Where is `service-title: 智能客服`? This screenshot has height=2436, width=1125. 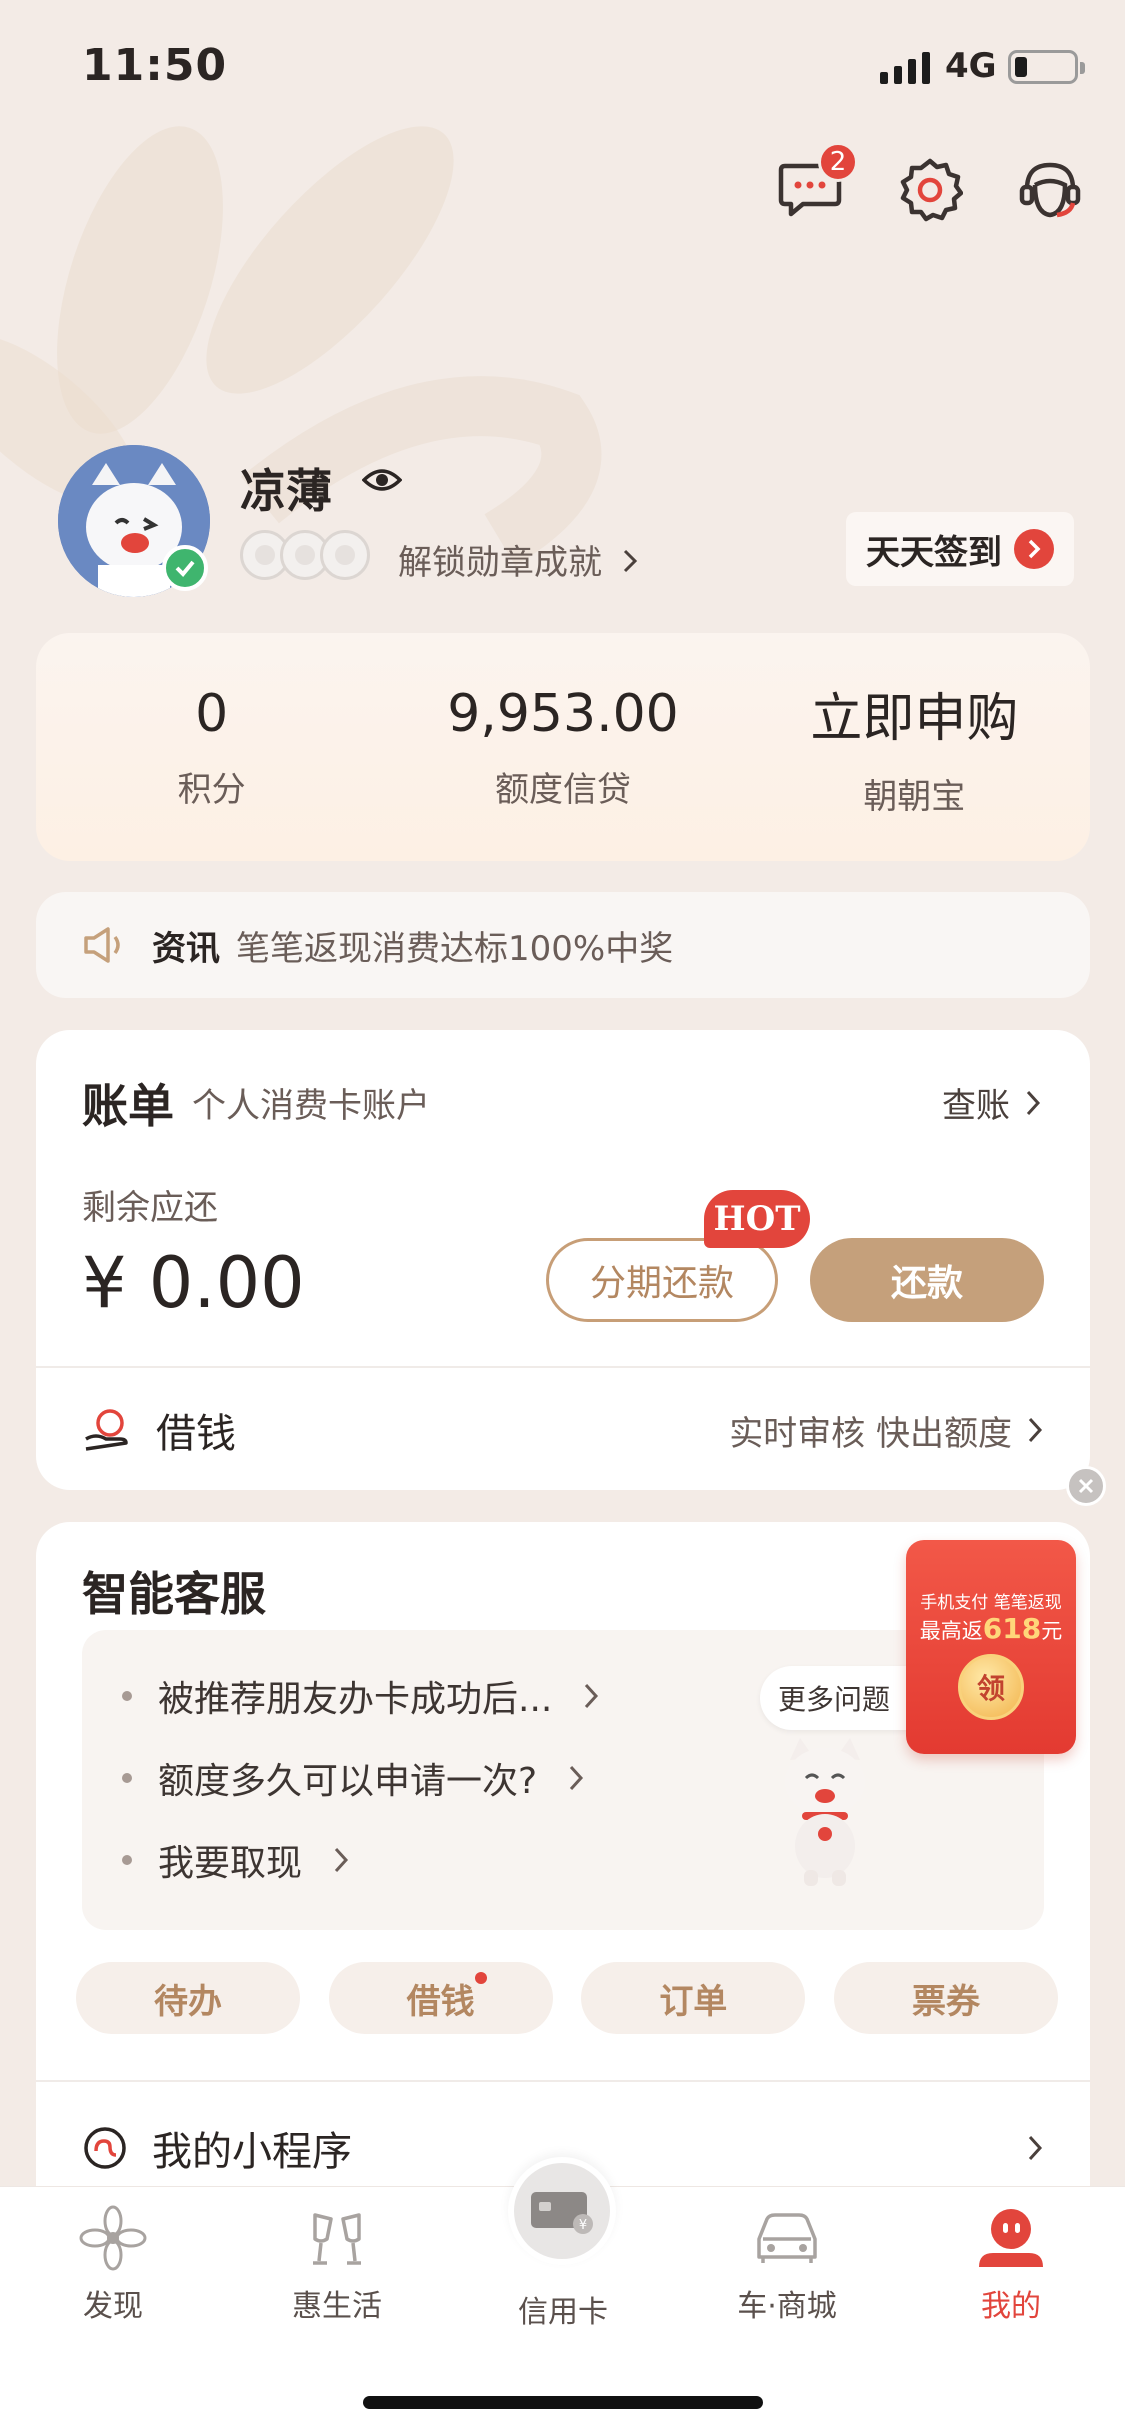
service-title: 智能客服 is located at coordinates (174, 1594).